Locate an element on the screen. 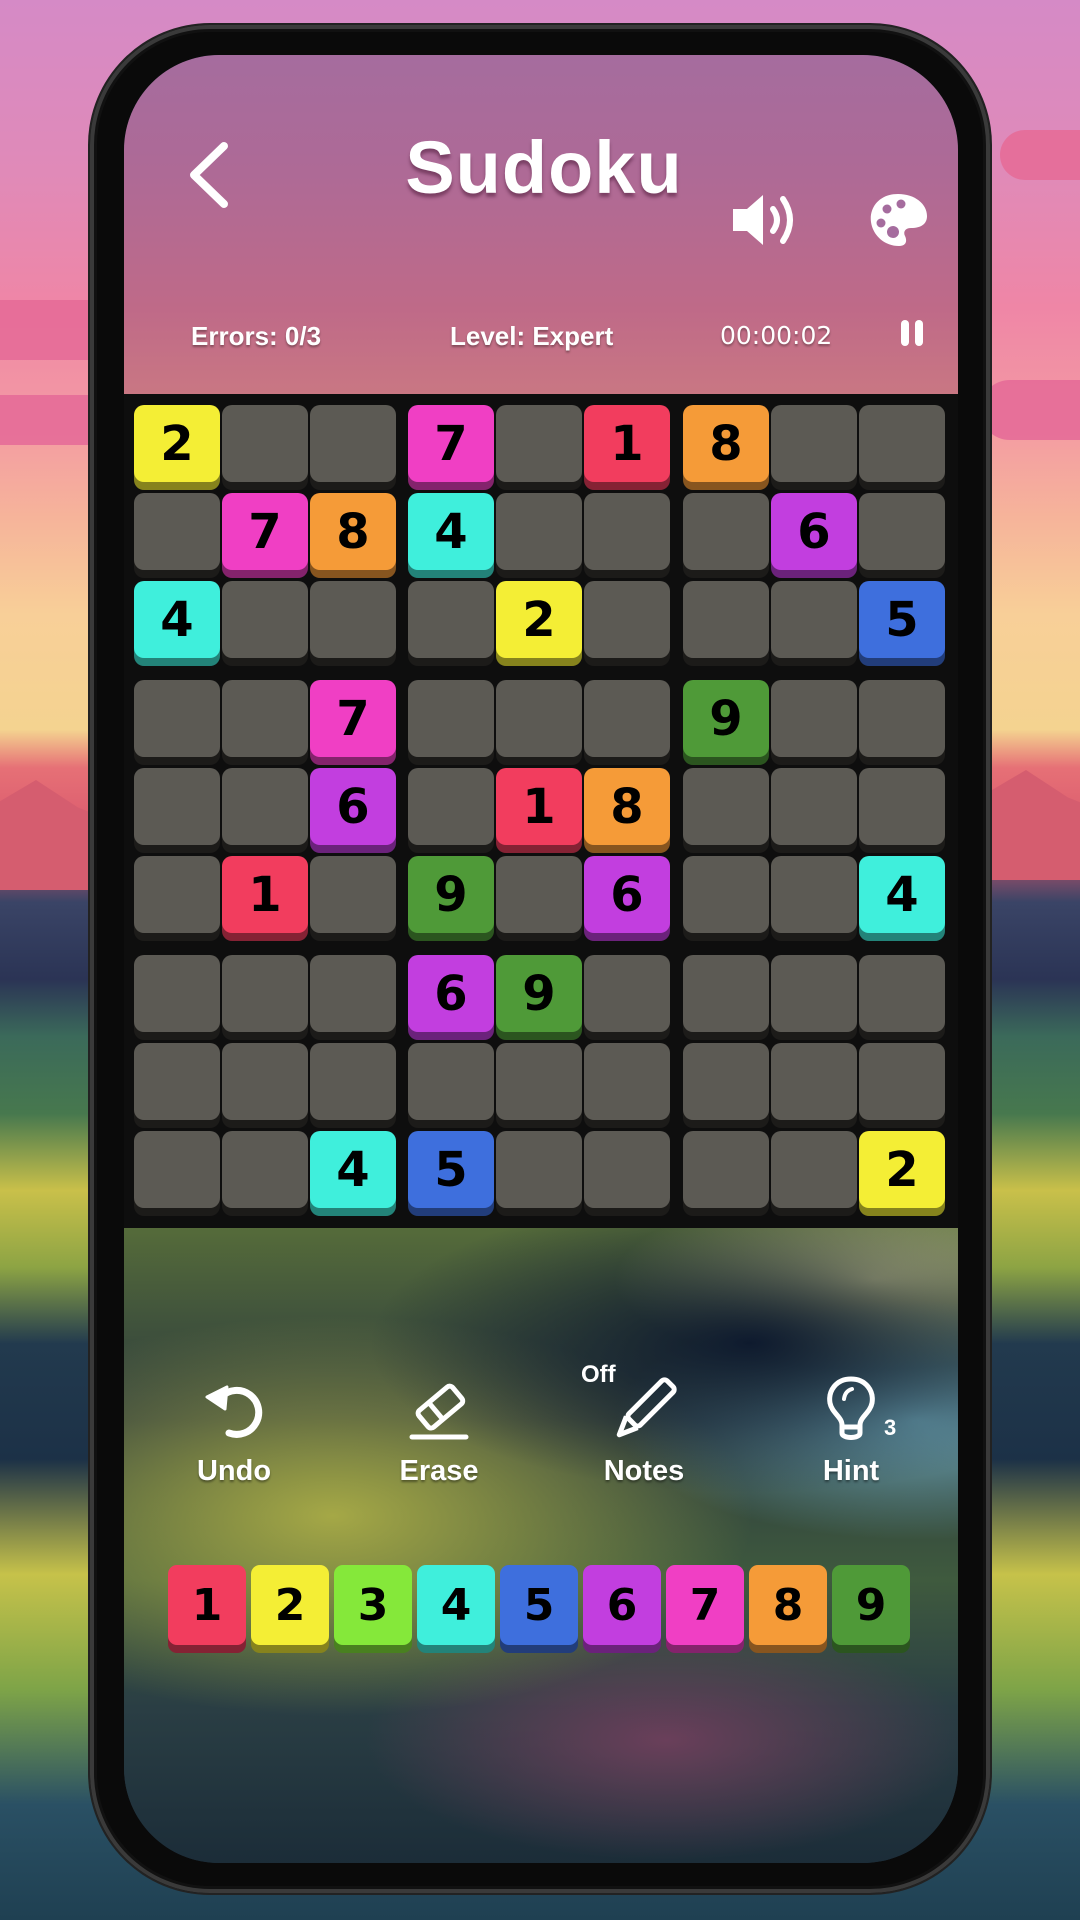 This screenshot has width=1080, height=1920. number-key-4: 4 is located at coordinates (456, 1605).